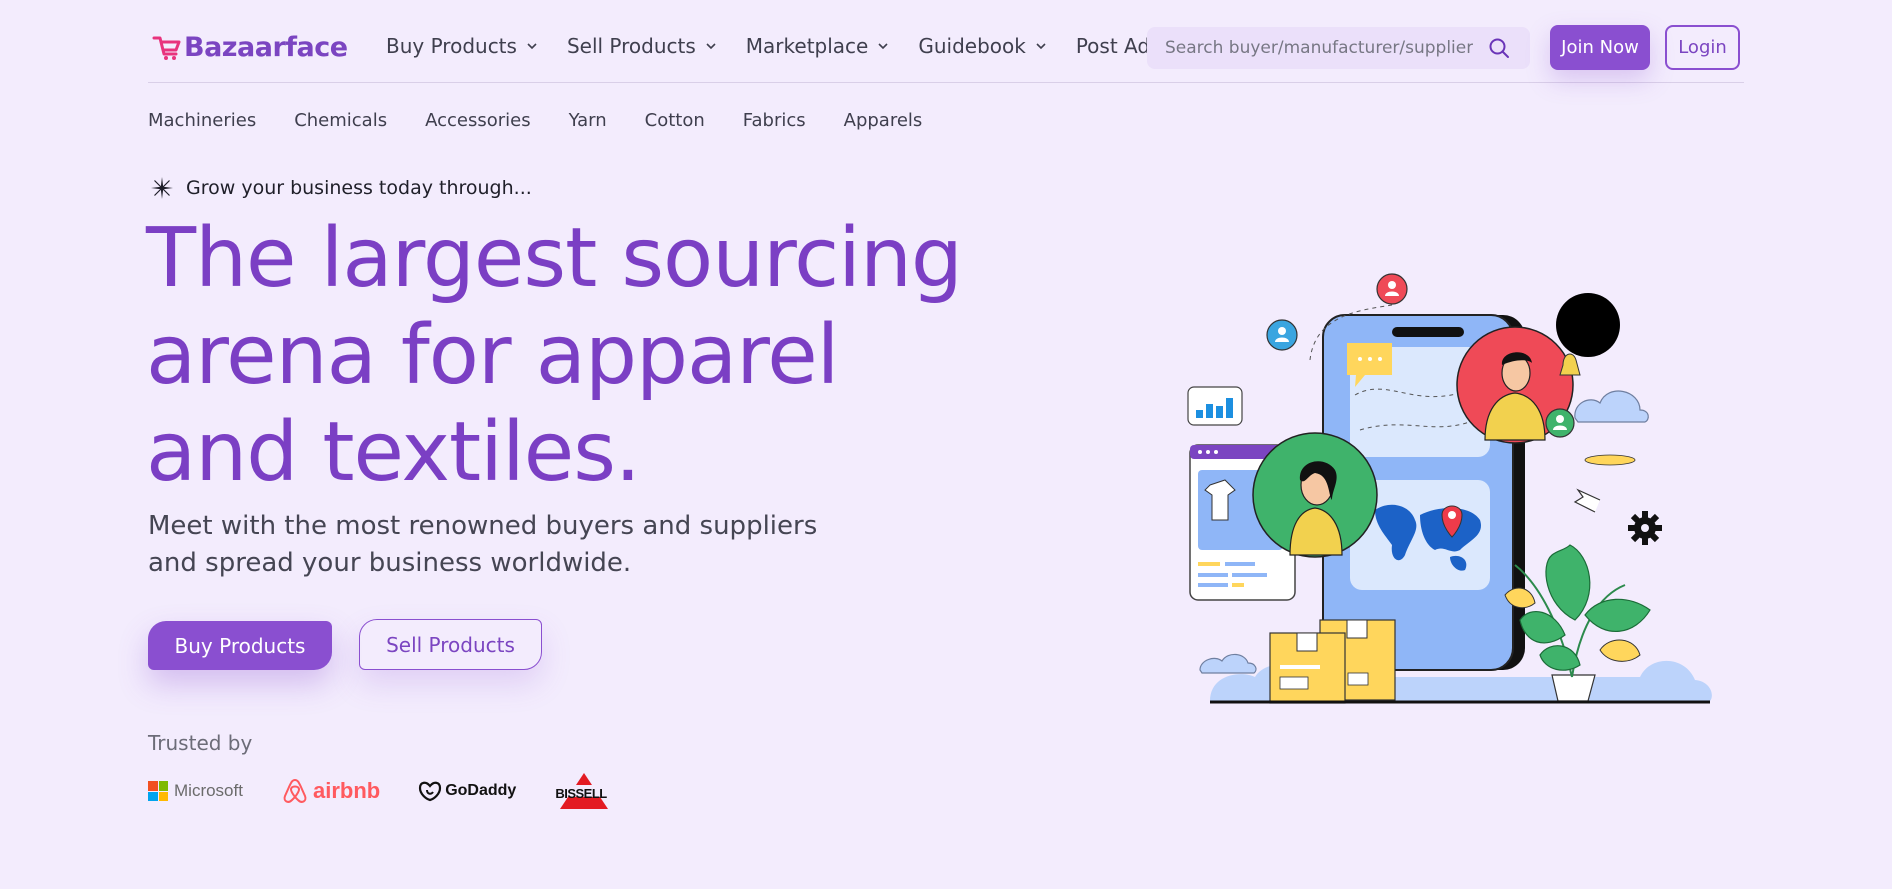 This screenshot has height=889, width=1892. Describe the element at coordinates (554, 258) in the screenshot. I see `headline-line: The largest sourcing` at that location.